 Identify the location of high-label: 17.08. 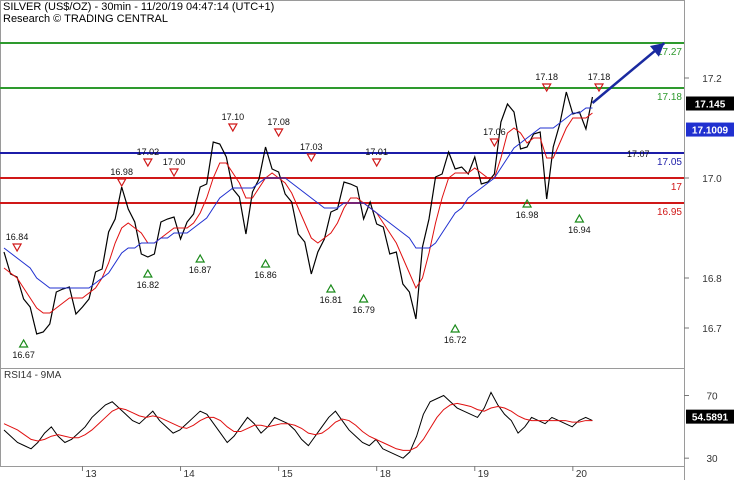
(278, 122).